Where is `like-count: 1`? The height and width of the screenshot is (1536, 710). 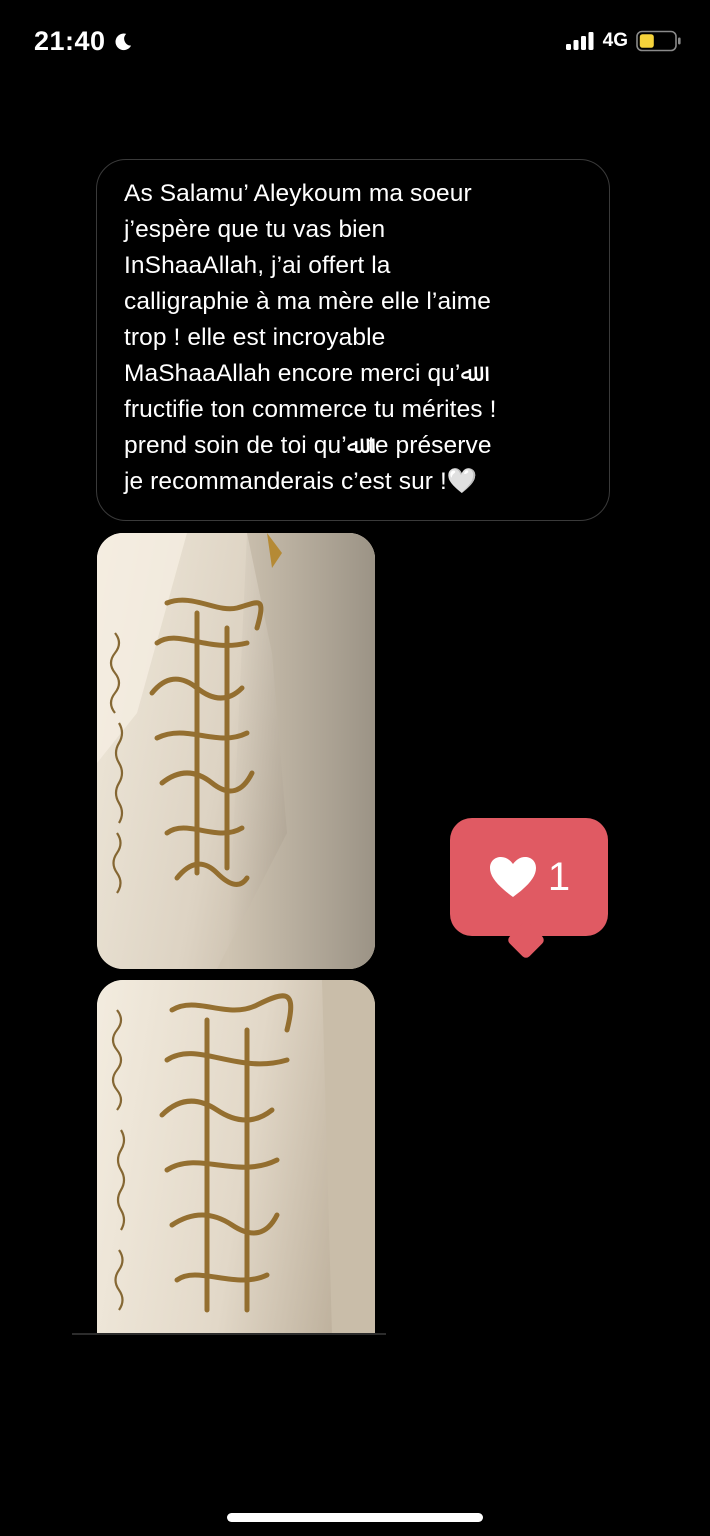 like-count: 1 is located at coordinates (559, 876).